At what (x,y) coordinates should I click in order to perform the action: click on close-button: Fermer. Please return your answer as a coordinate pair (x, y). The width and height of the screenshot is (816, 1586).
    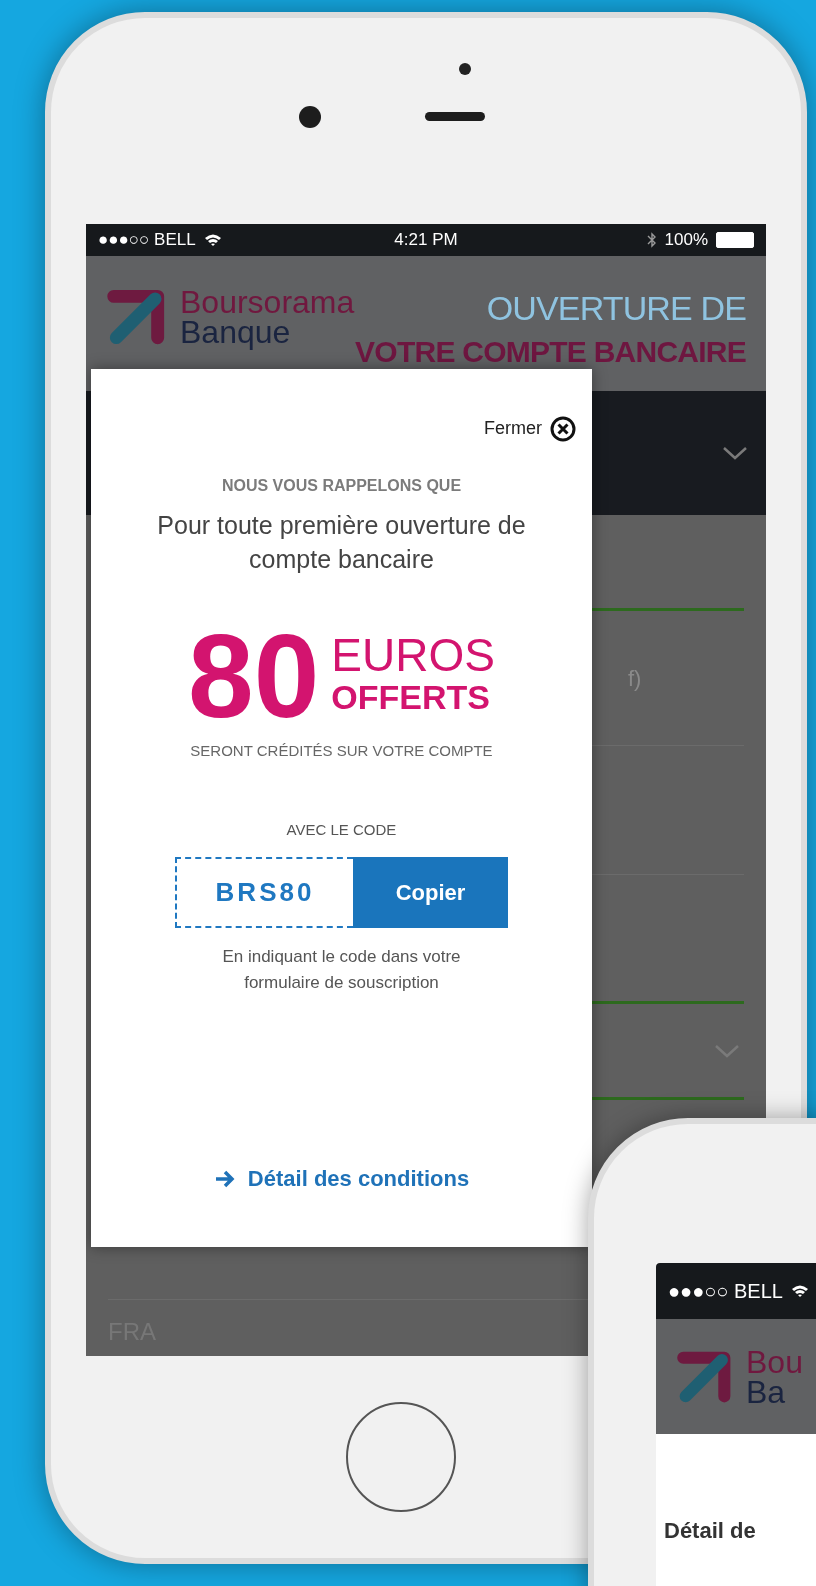
    Looking at the image, I should click on (530, 428).